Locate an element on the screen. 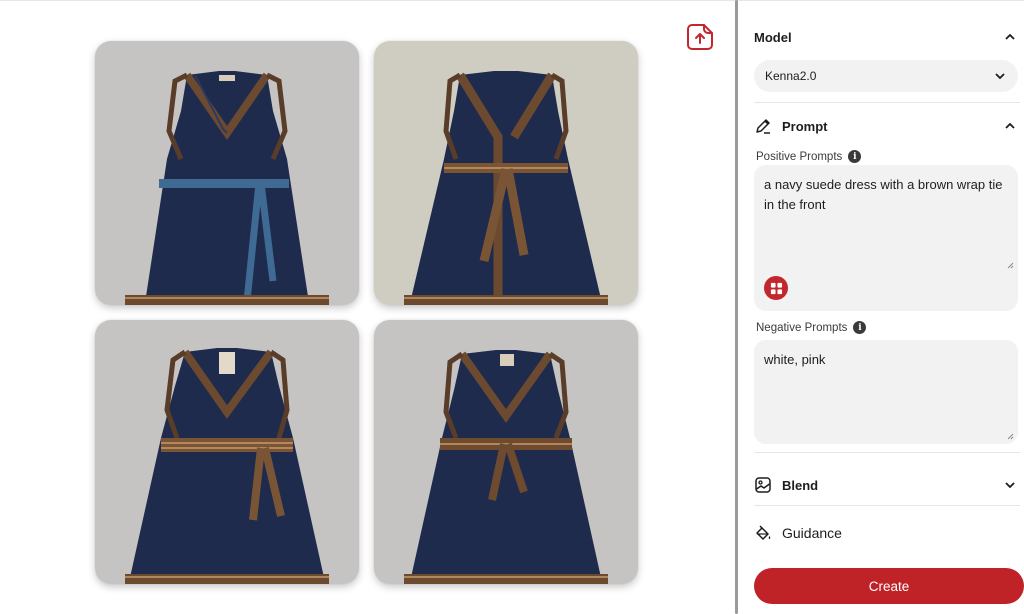 The width and height of the screenshot is (1024, 614). negative-prompt-input: white, pink is located at coordinates (886, 392).